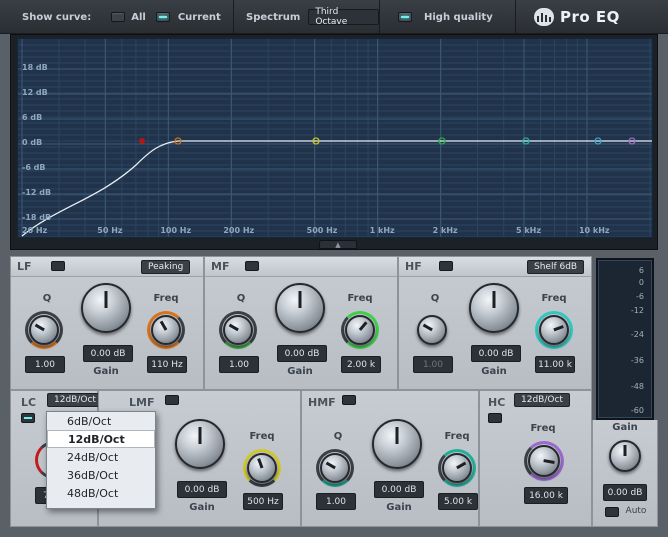 Image resolution: width=668 pixels, height=537 pixels. I want to click on lc-slope-dropdown: 6dB/Oct 12dB/Oct 24dB/Oct 36dB/Oct 48dB/Oct, so click(101, 460).